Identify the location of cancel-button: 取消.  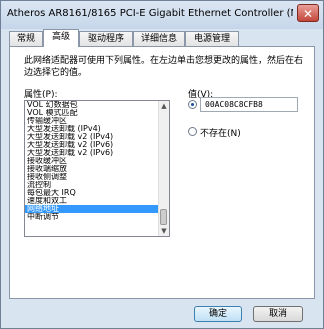
(278, 314).